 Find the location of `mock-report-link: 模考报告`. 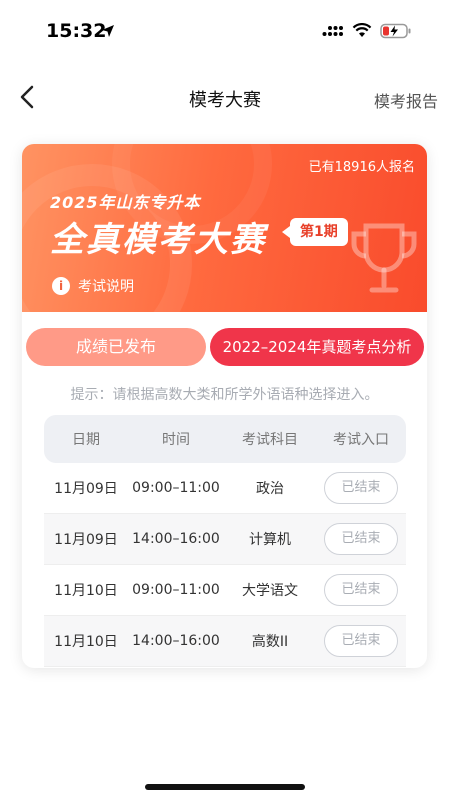

mock-report-link: 模考报告 is located at coordinates (406, 100).